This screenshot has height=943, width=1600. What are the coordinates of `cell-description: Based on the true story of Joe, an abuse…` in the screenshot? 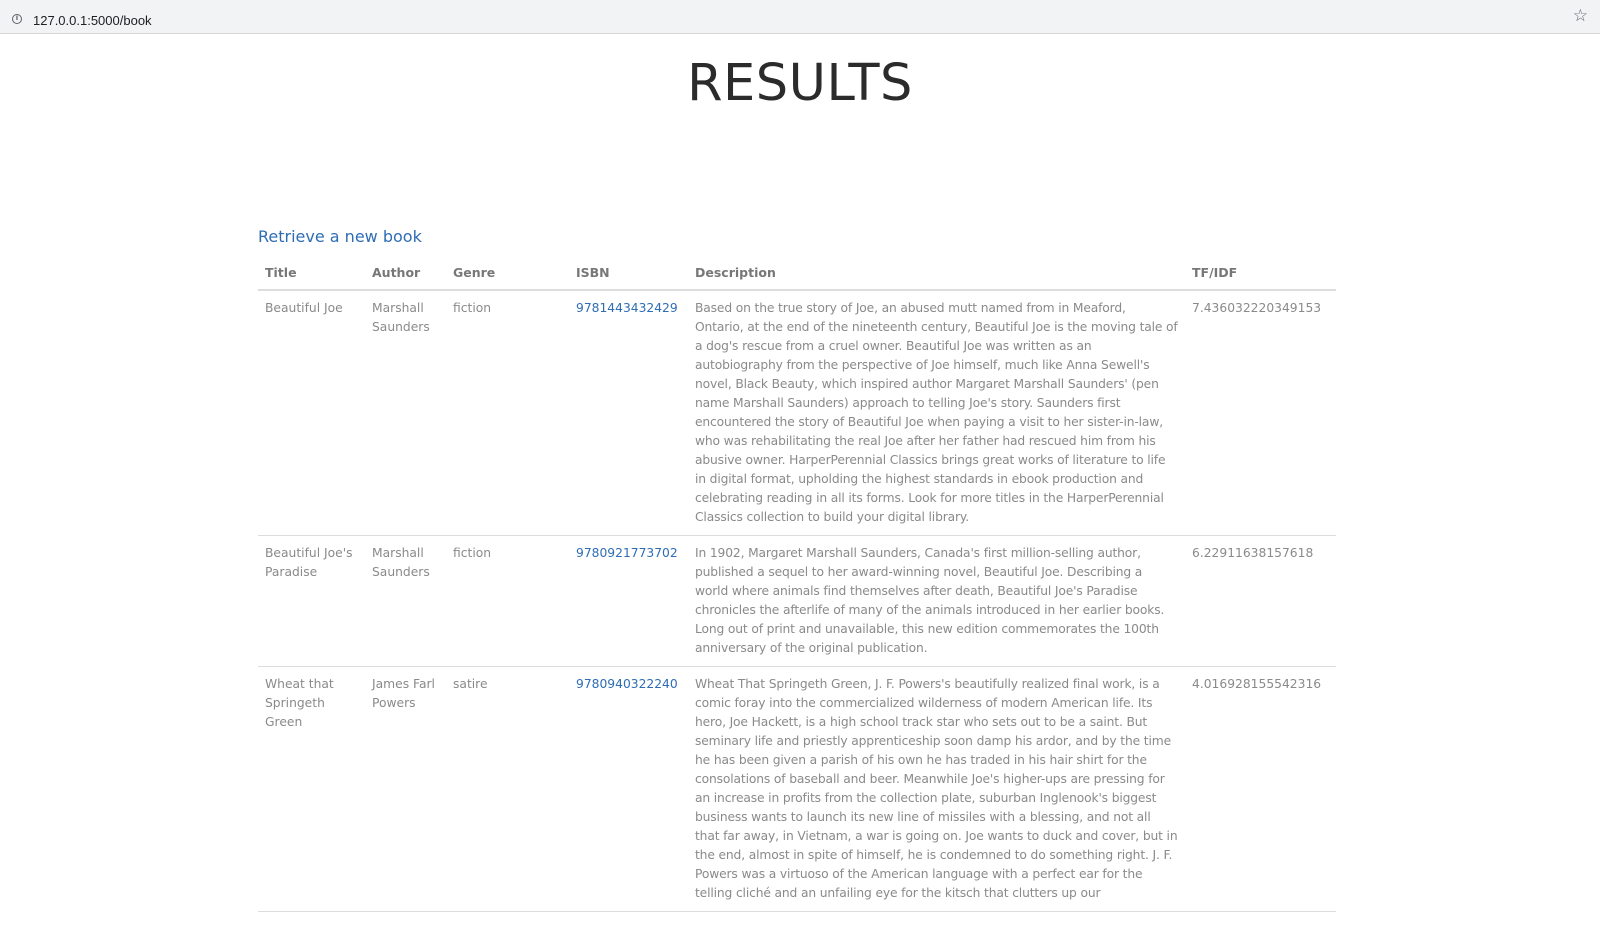 It's located at (936, 413).